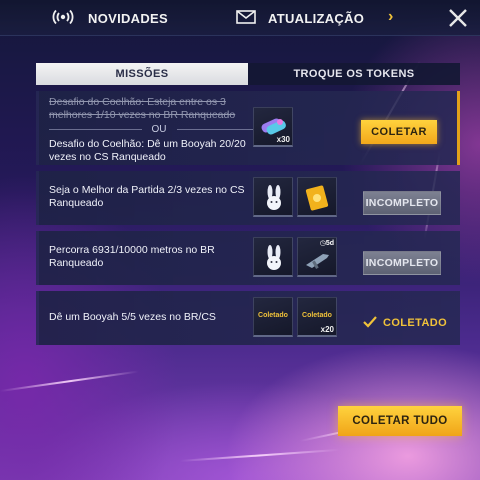 This screenshot has width=480, height=480. Describe the element at coordinates (318, 263) in the screenshot. I see `weapon-skin-icon` at that location.